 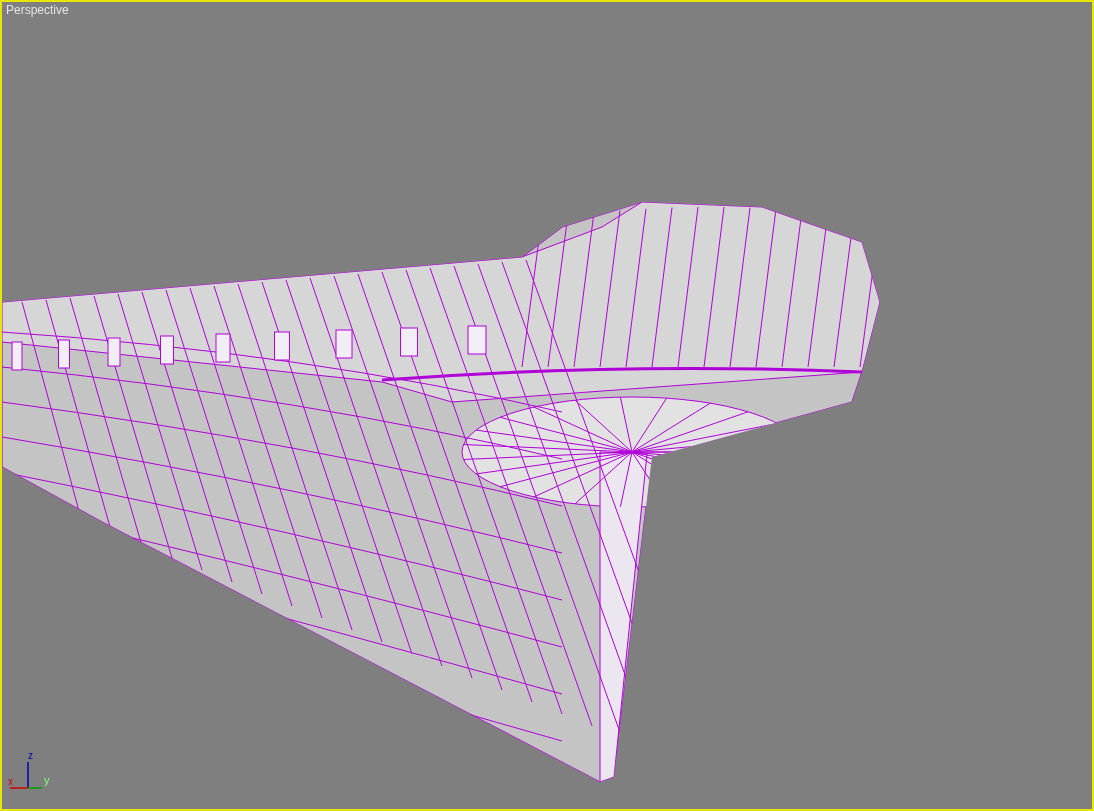 What do you see at coordinates (37, 10) in the screenshot?
I see `viewport-label: Perspective` at bounding box center [37, 10].